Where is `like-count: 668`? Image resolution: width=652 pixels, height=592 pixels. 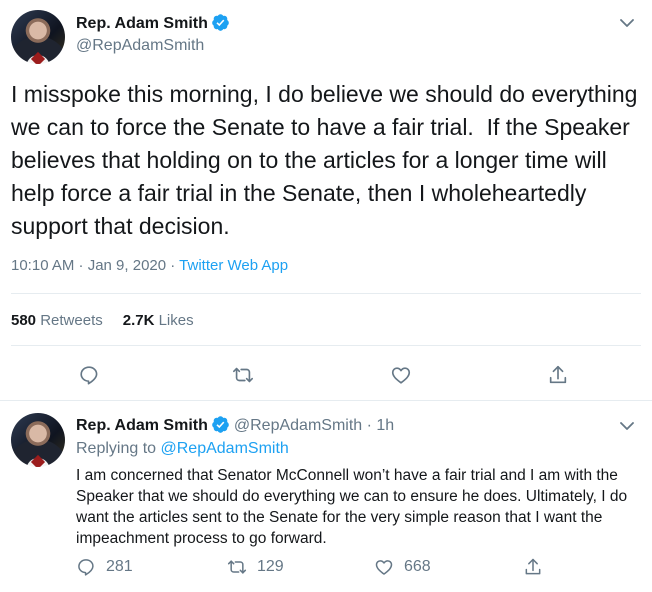
like-count: 668 is located at coordinates (417, 566).